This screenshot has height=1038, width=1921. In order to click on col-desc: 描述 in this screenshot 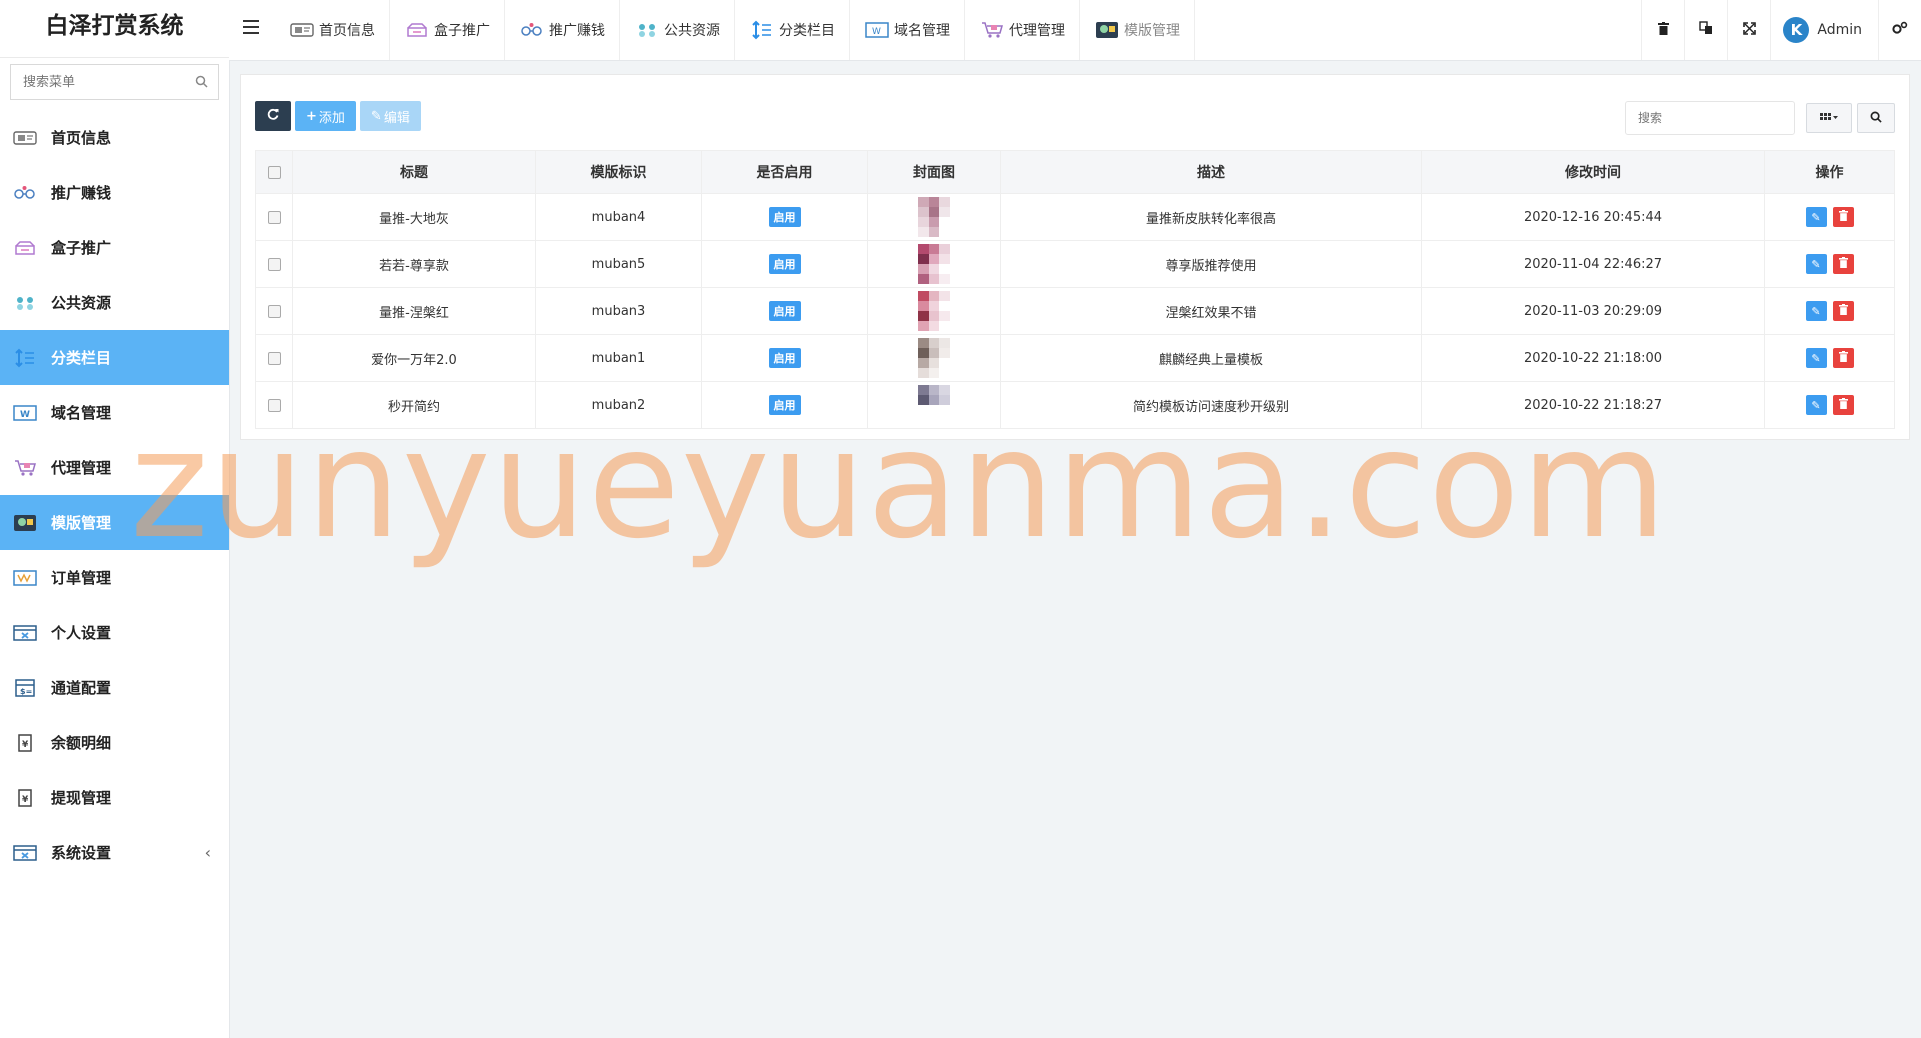, I will do `click(1211, 172)`.